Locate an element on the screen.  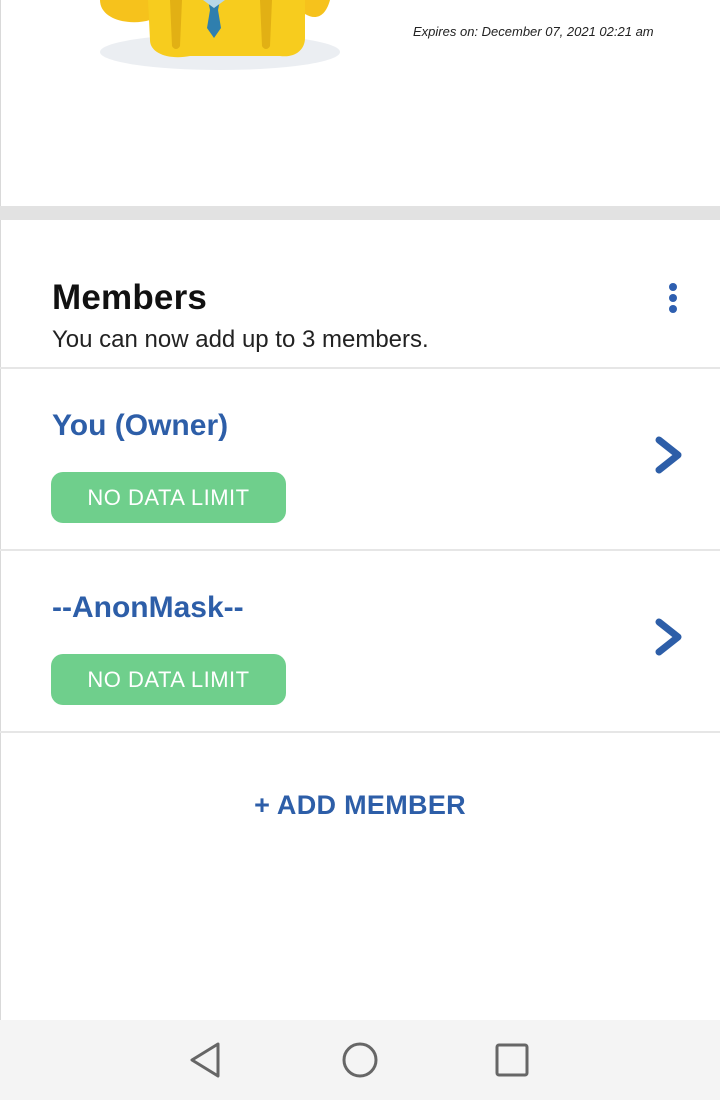
triangle-back-icon is located at coordinates (206, 1060).